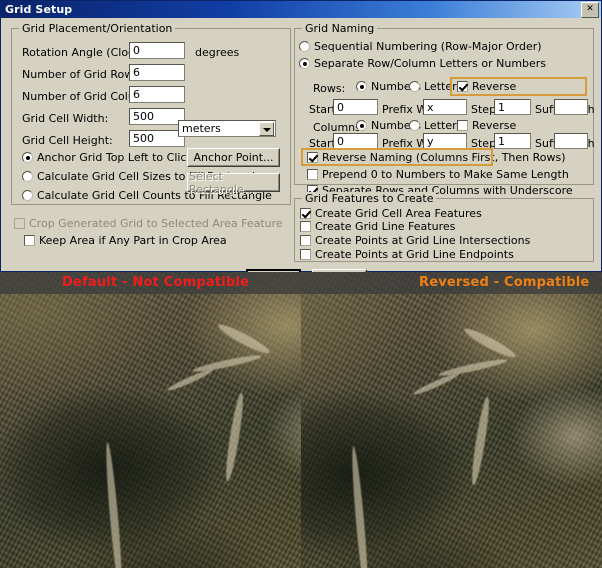  Describe the element at coordinates (494, 86) in the screenshot. I see `checkbox-rows-reverse-label: Reverse` at that location.